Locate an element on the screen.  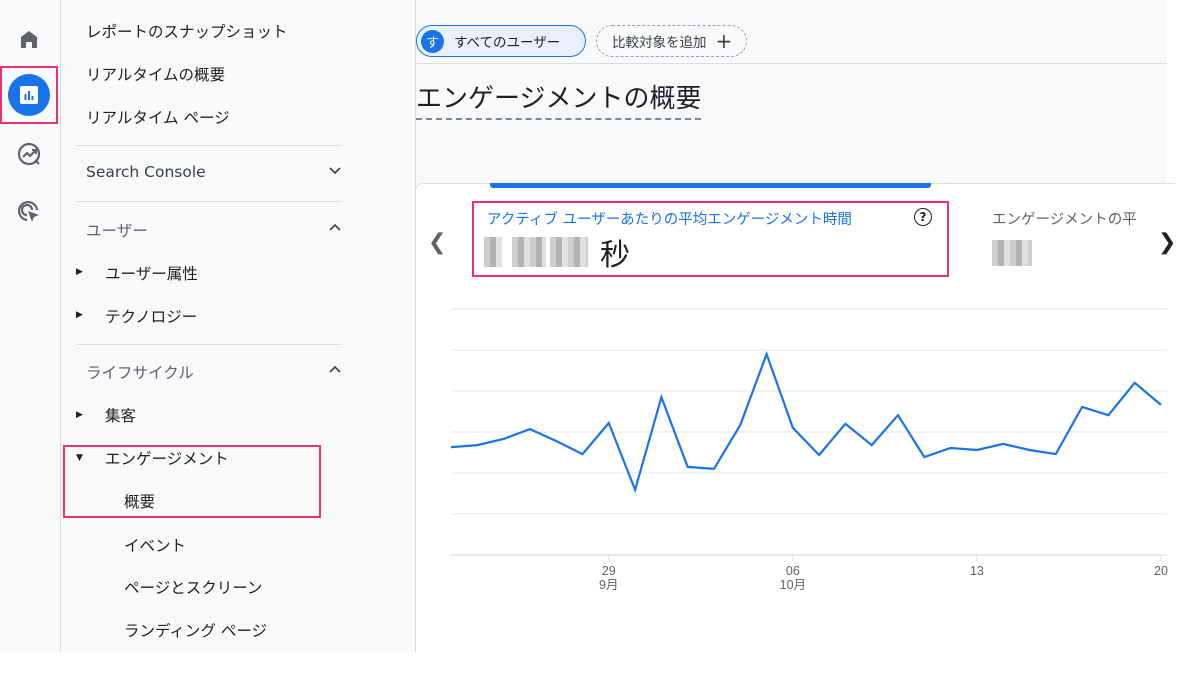
explore-trend-icon is located at coordinates (29, 154).